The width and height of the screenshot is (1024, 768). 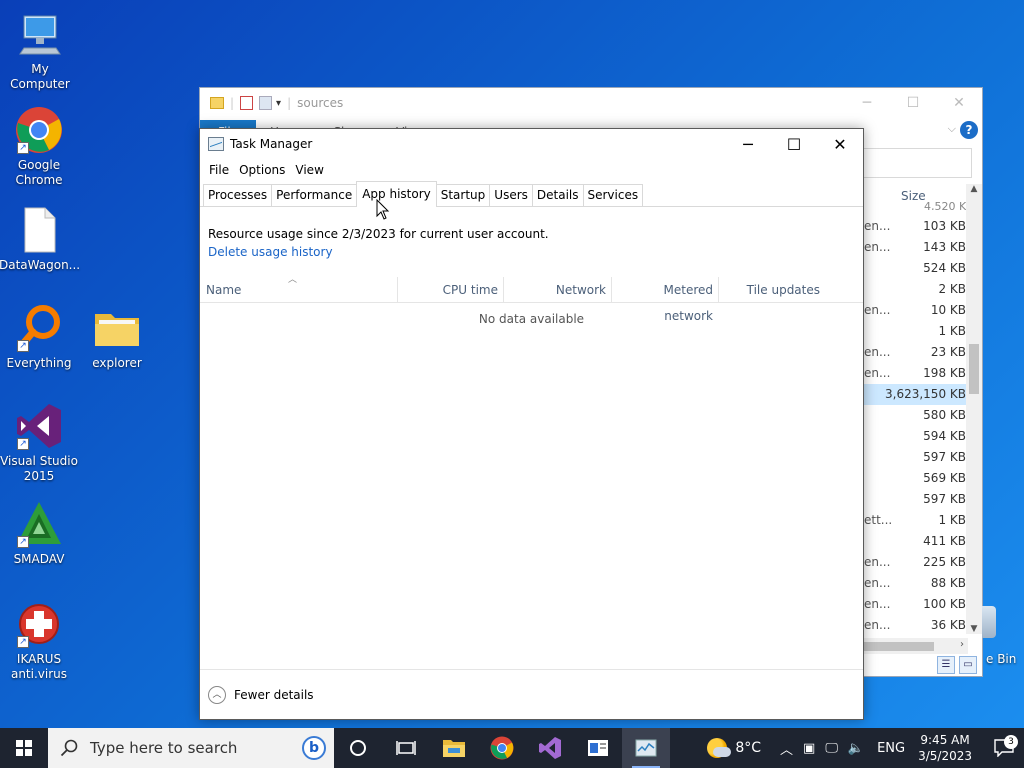 What do you see at coordinates (786, 748) in the screenshot?
I see `chevron-up-icon: ︿` at bounding box center [786, 748].